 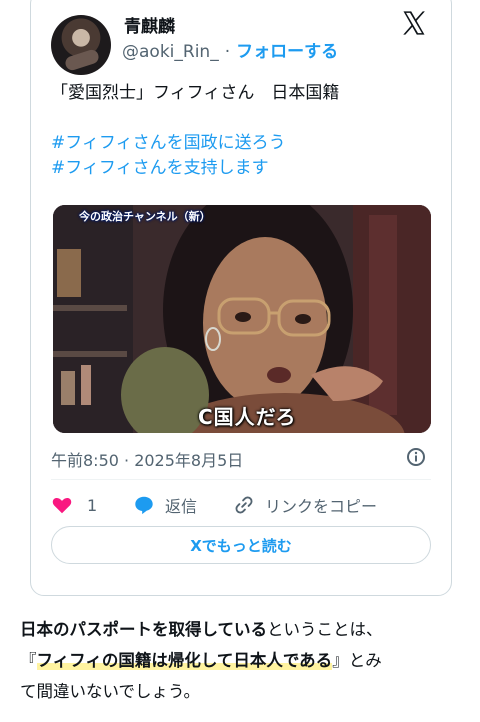 What do you see at coordinates (28, 660) in the screenshot?
I see `quote-open: 『` at bounding box center [28, 660].